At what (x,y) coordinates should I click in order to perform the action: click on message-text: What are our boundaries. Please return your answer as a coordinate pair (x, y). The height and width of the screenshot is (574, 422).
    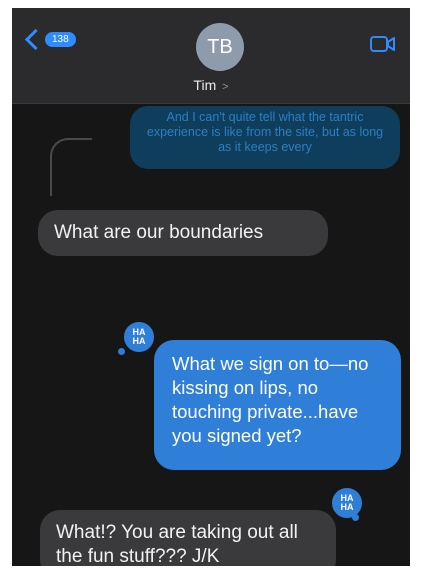
    Looking at the image, I should click on (159, 232).